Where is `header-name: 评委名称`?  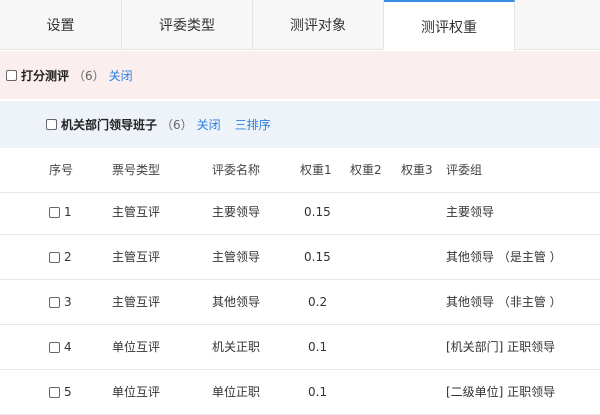
header-name: 评委名称 is located at coordinates (236, 170).